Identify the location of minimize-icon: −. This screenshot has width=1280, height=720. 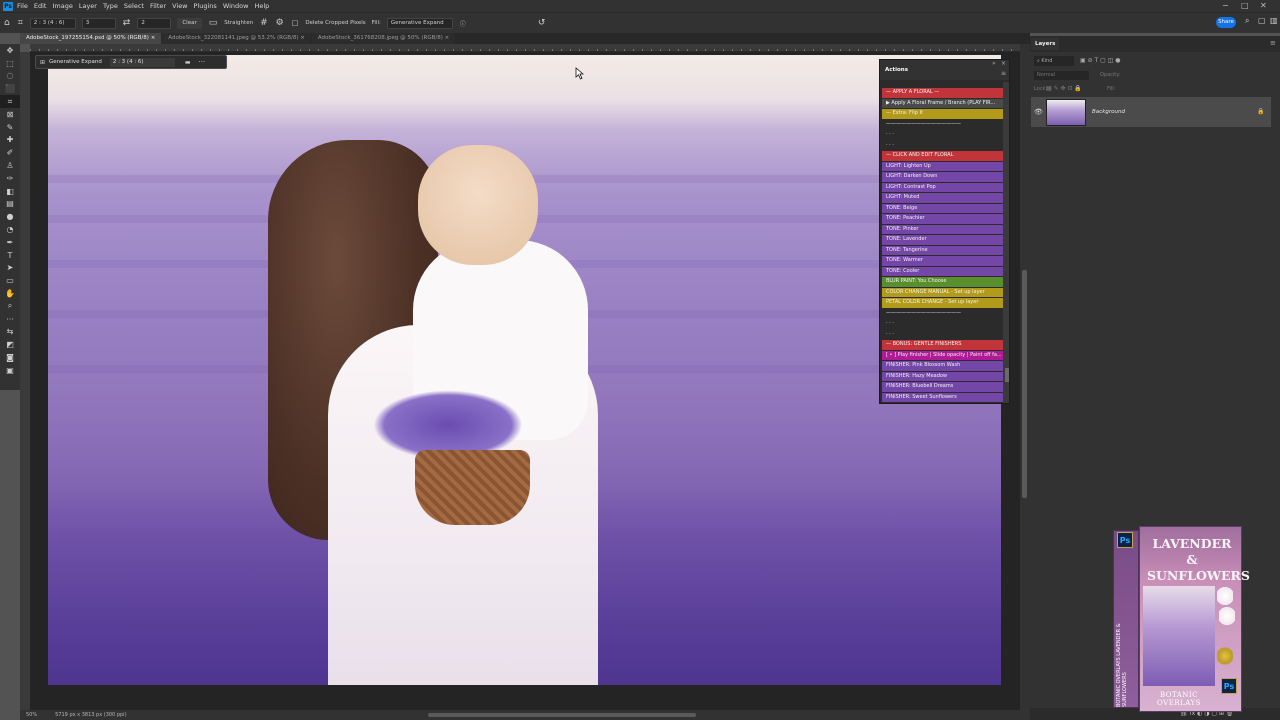
(1225, 5).